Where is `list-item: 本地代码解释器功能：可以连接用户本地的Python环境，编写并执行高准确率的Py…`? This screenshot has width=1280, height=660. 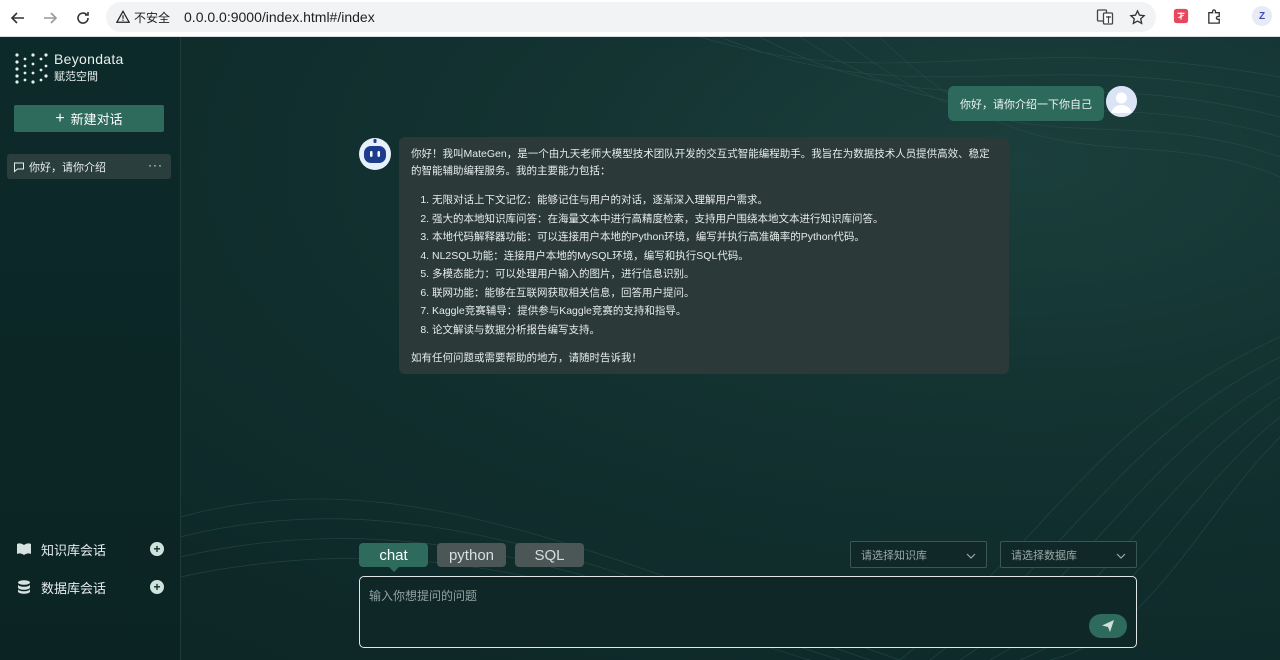
list-item: 本地代码解释器功能：可以连接用户本地的Python环境，编写并执行高准确率的Py… is located at coordinates (714, 237).